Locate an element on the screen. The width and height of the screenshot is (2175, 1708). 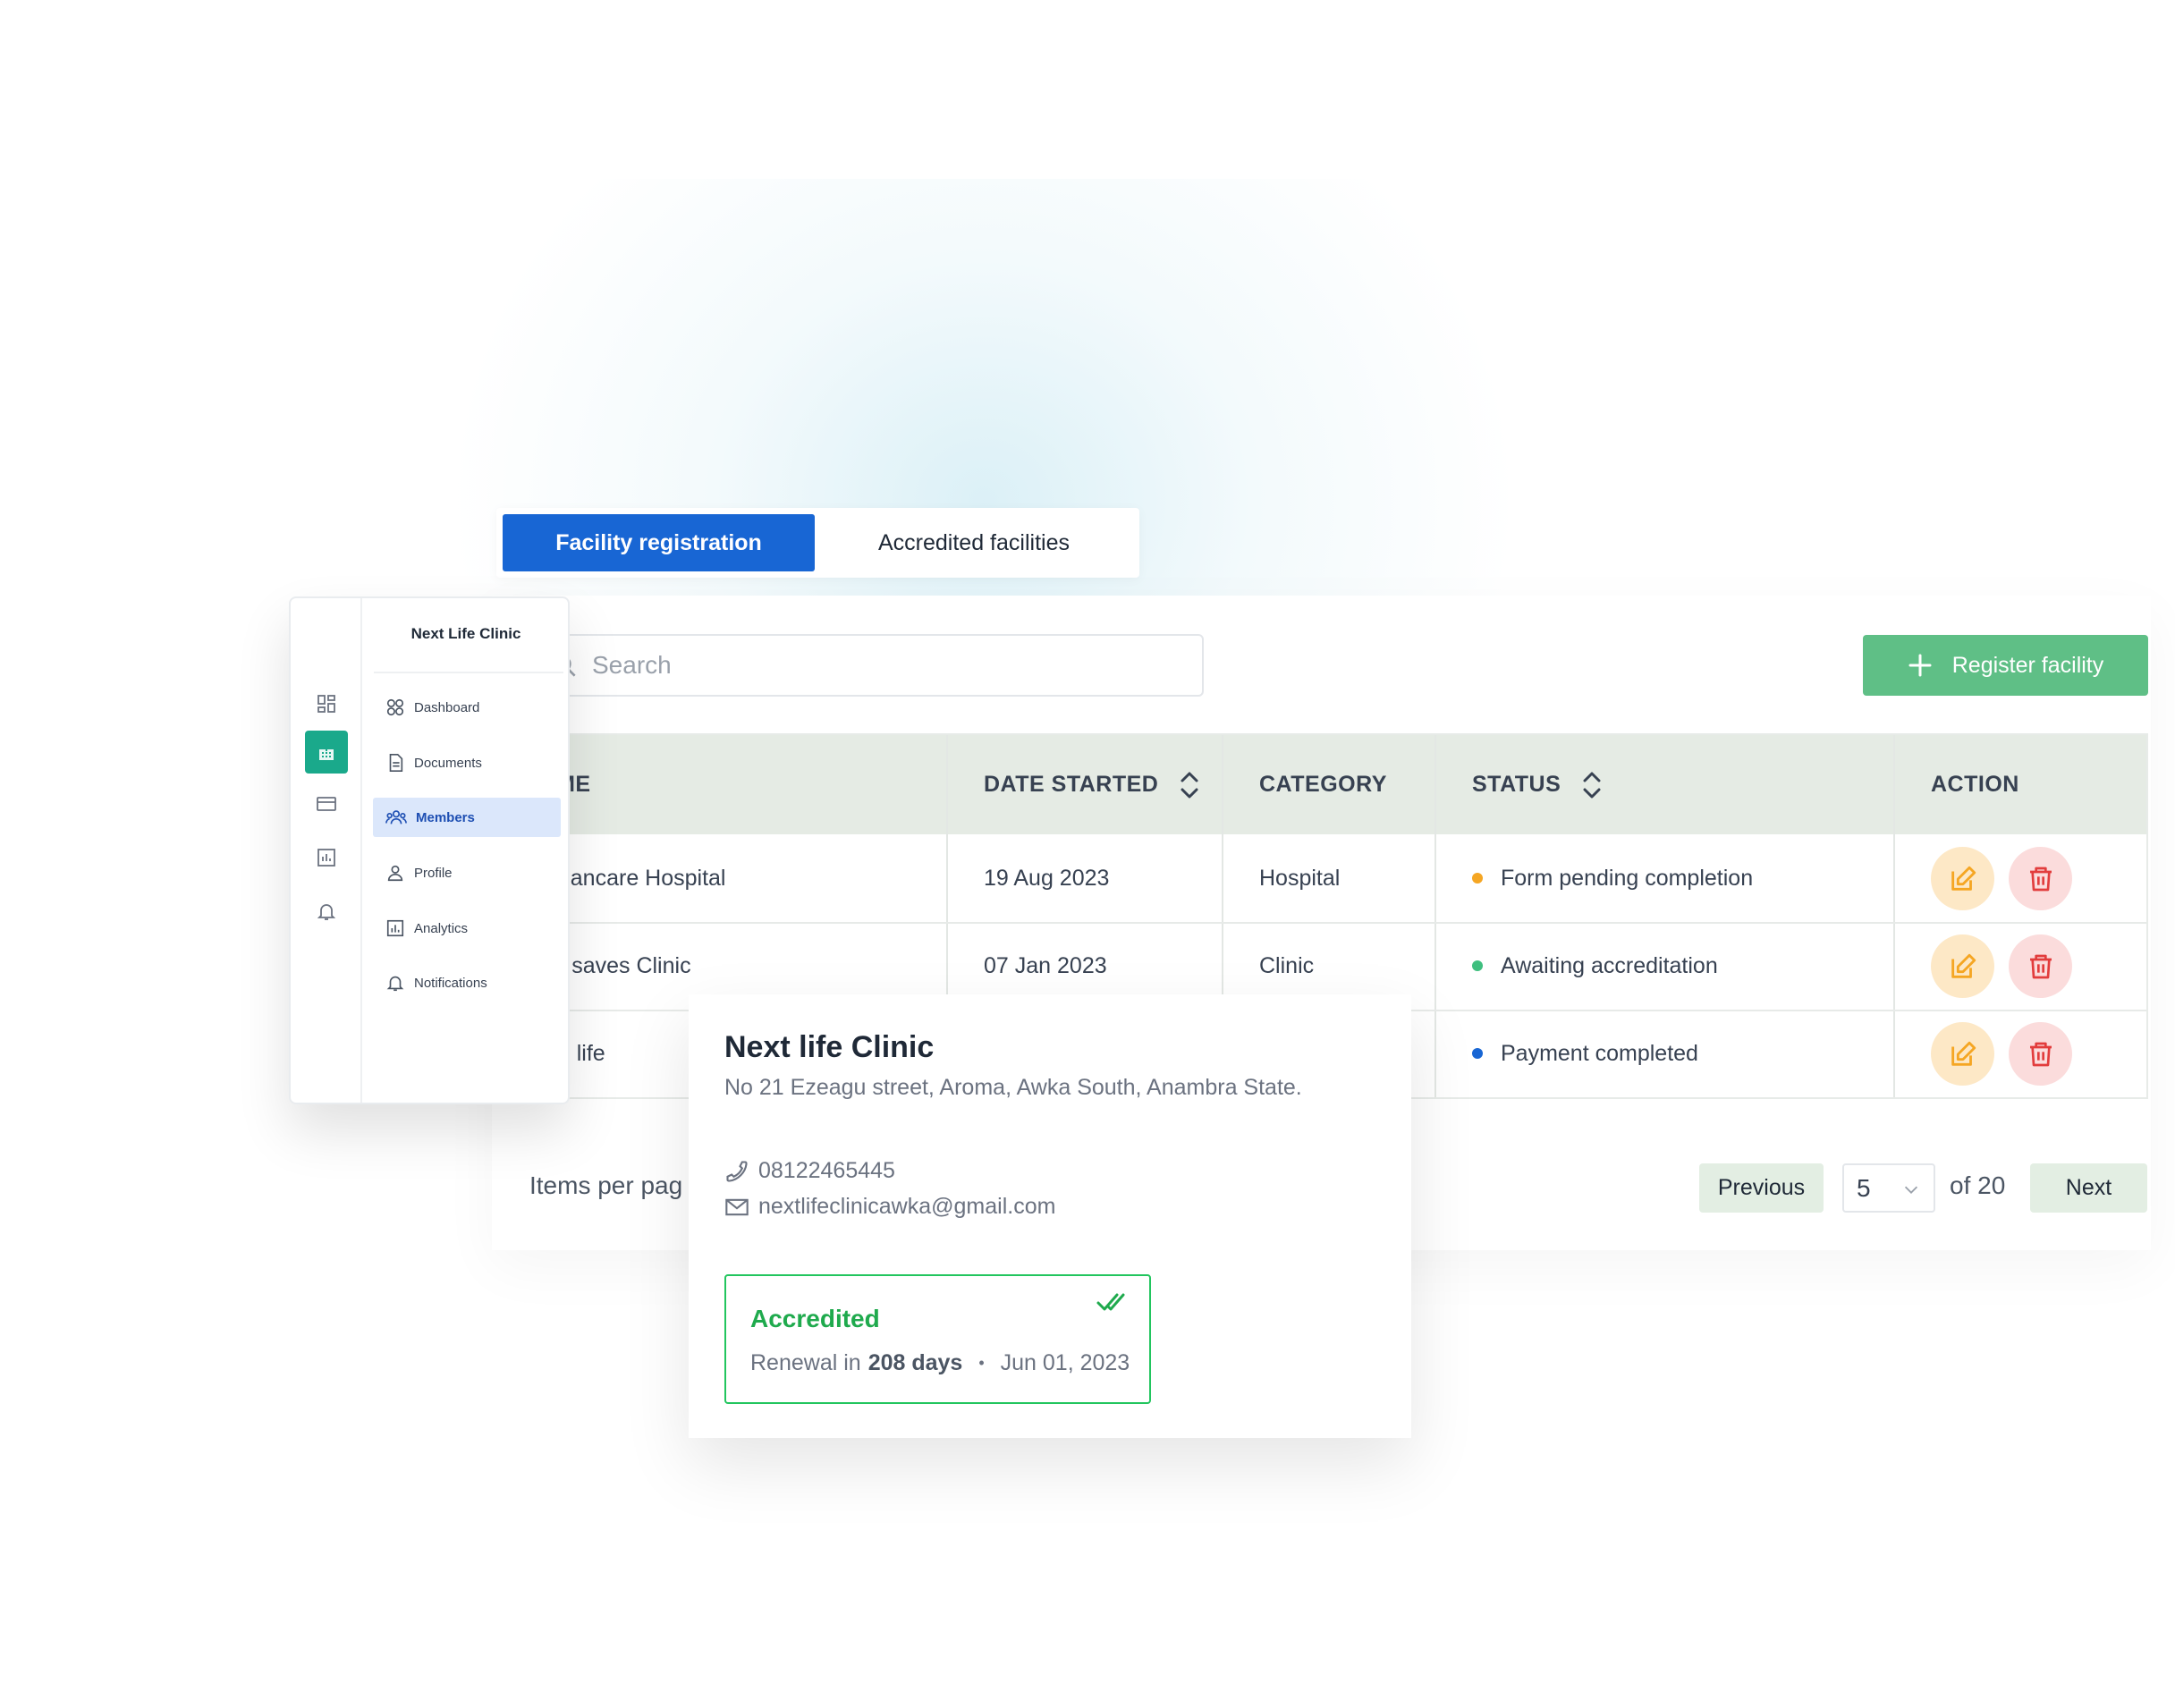
sidebar-item-dashboard: Dashboard is located at coordinates (467, 707).